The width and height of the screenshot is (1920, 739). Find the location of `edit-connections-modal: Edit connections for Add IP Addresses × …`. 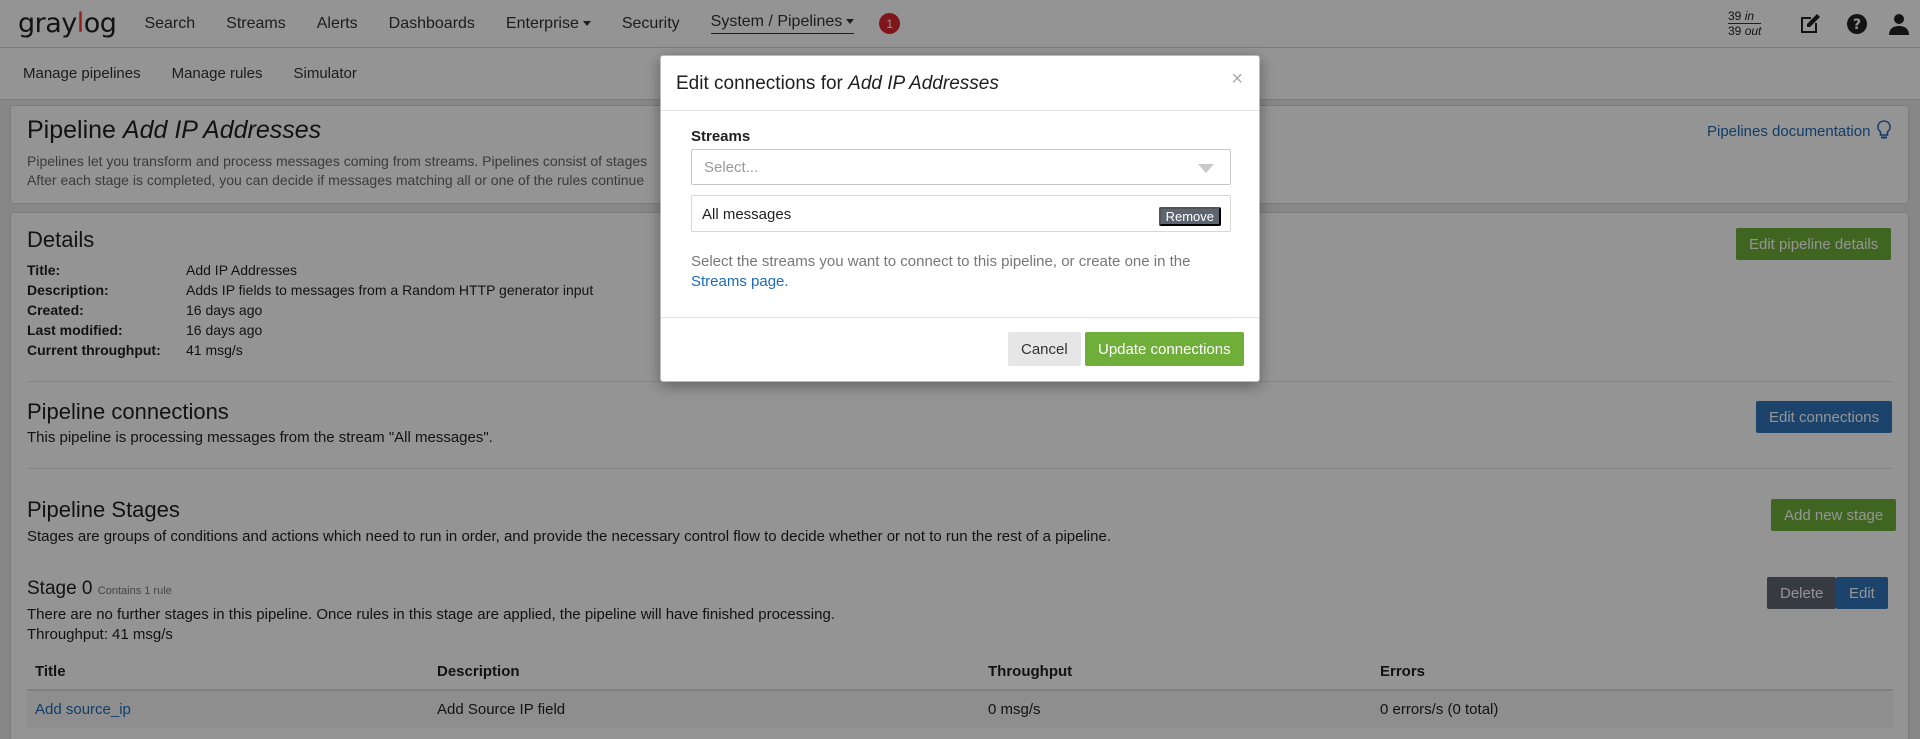

edit-connections-modal: Edit connections for Add IP Addresses × … is located at coordinates (960, 218).